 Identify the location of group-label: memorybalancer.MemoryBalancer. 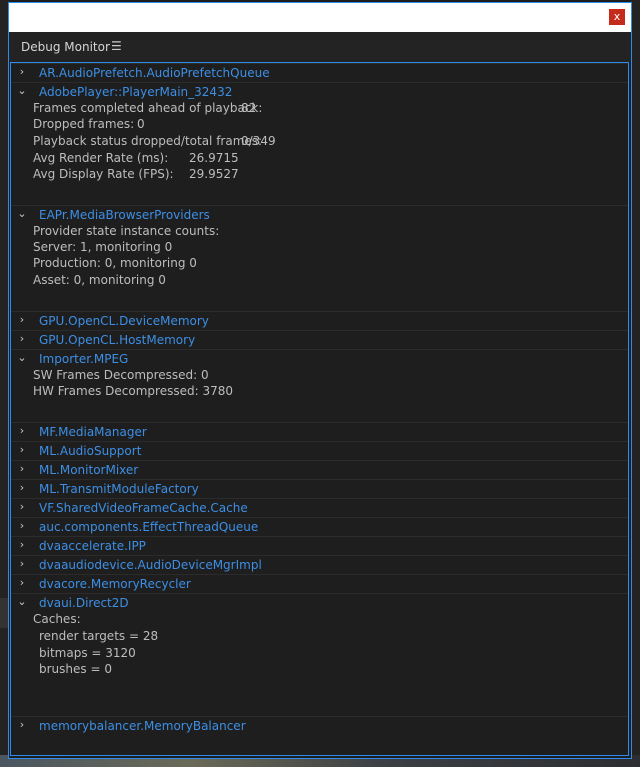
(142, 726).